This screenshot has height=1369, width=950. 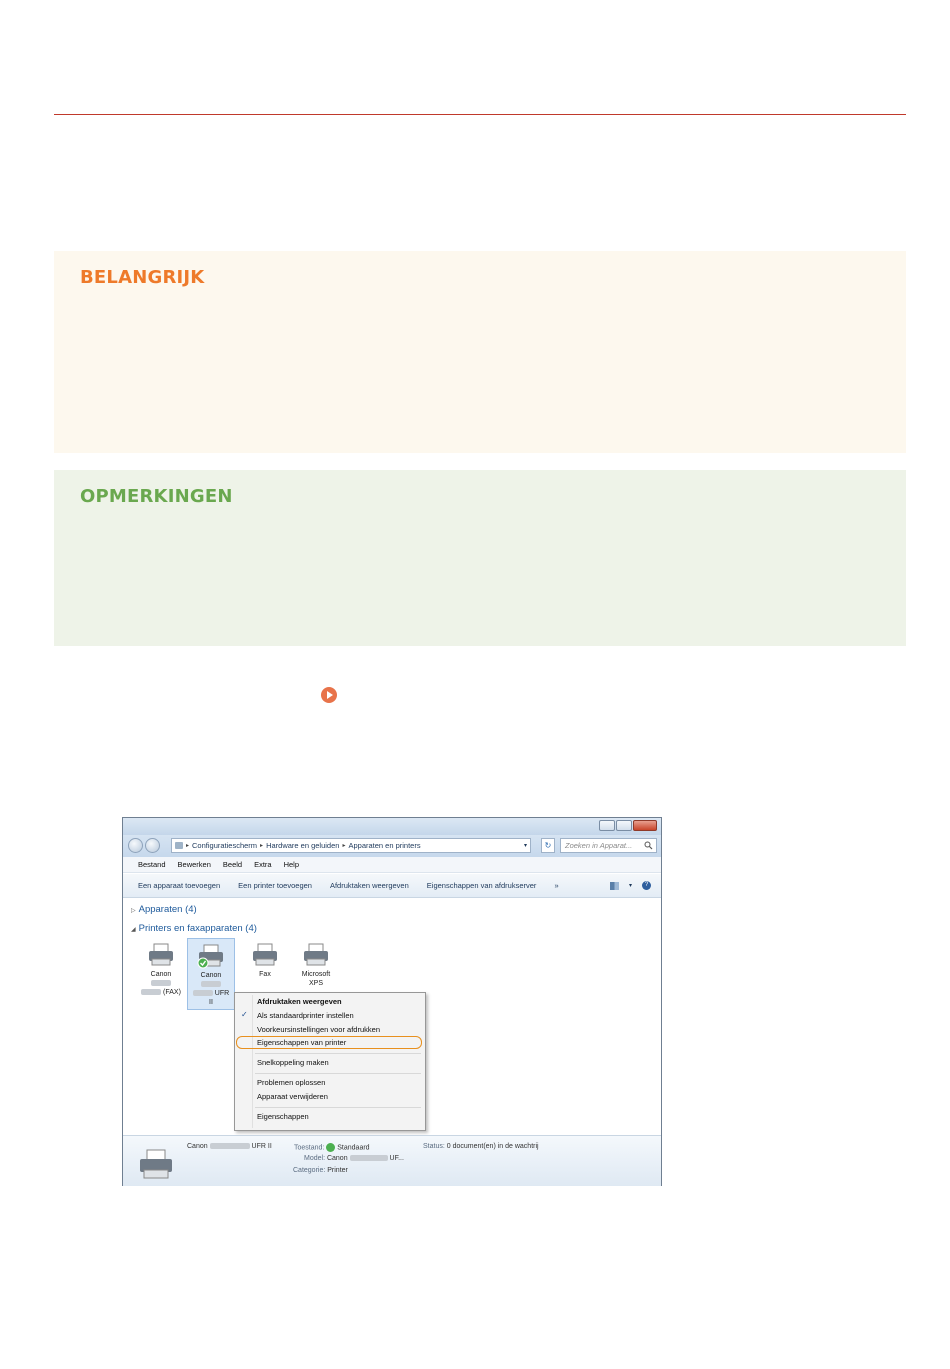 I want to click on see-print-jobs-button: Afdruktaken weergeven, so click(x=369, y=885).